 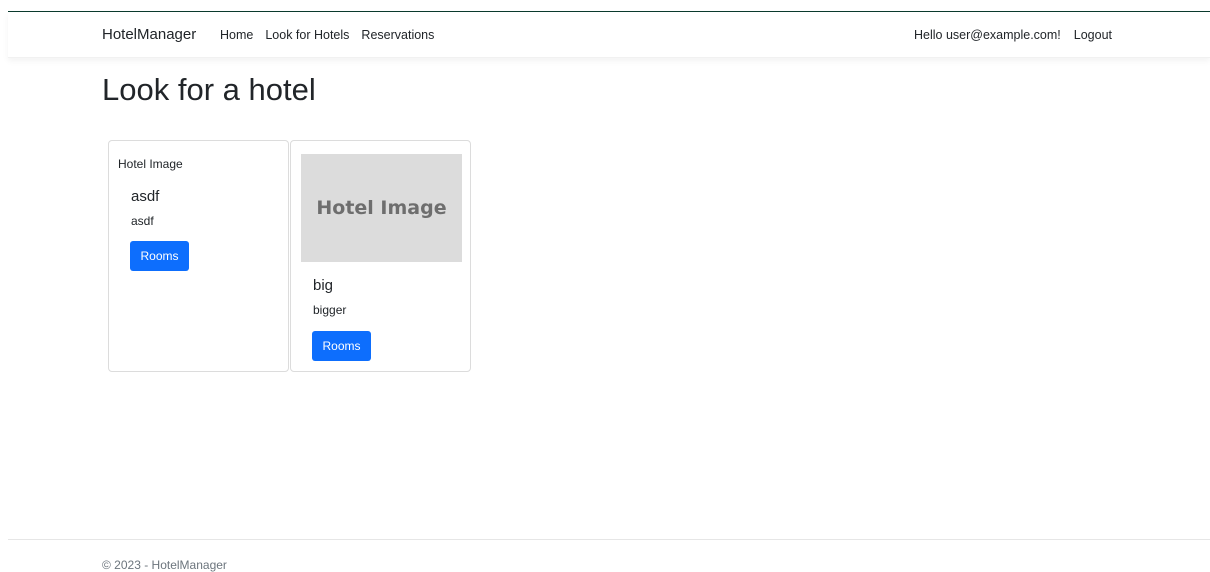 What do you see at coordinates (1093, 35) in the screenshot?
I see `logout-link: Logout` at bounding box center [1093, 35].